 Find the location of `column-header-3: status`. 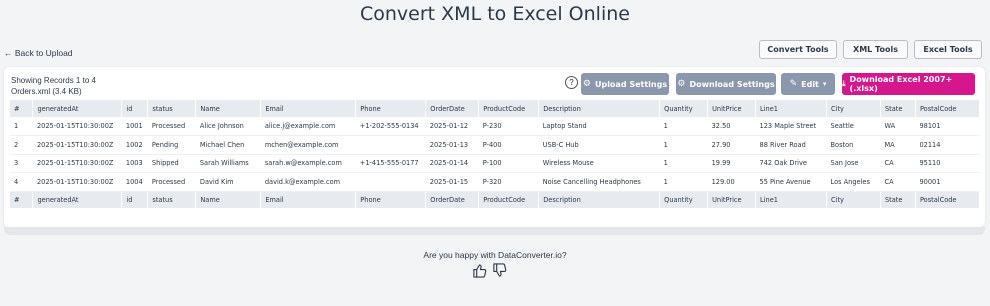

column-header-3: status is located at coordinates (172, 108).